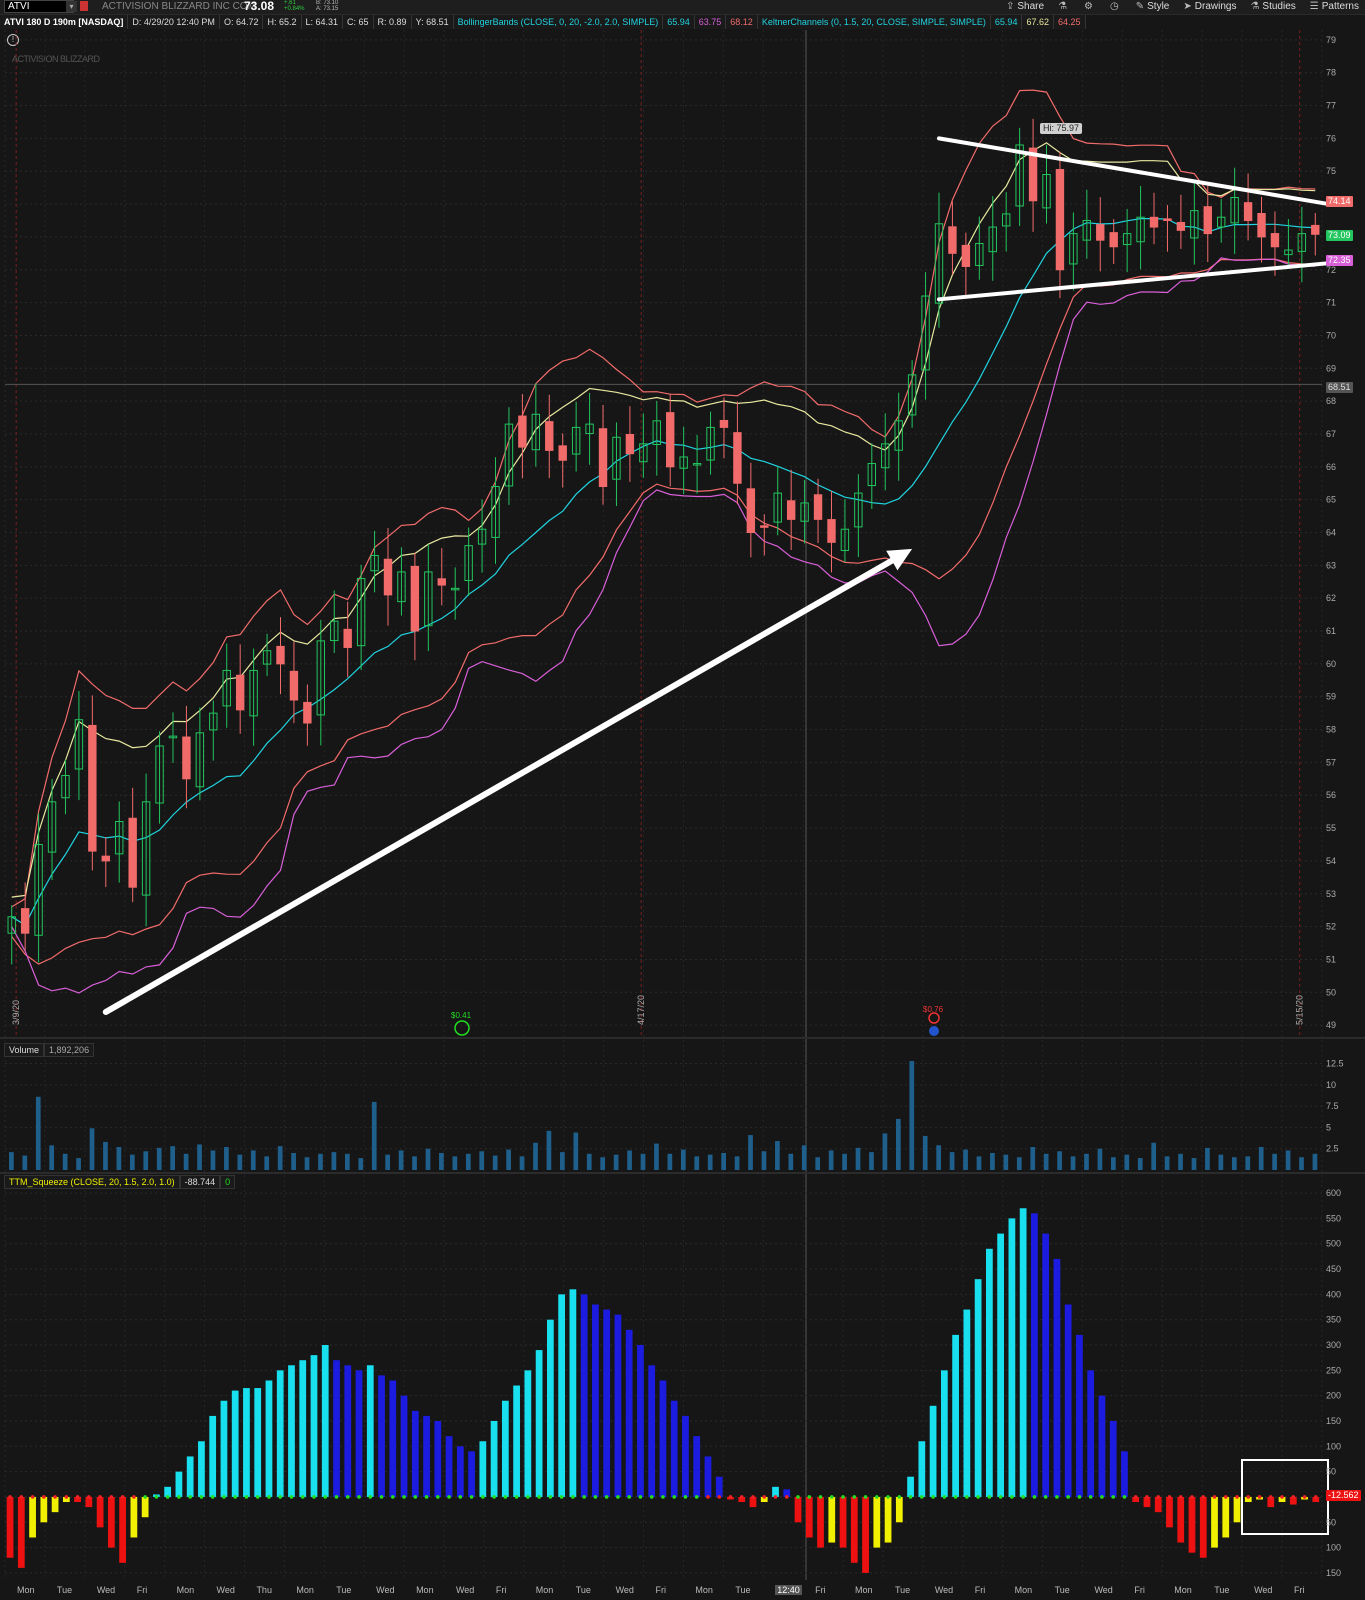 This screenshot has width=1365, height=1600. Describe the element at coordinates (1328, 1127) in the screenshot. I see `volume-tick-label: 5` at that location.